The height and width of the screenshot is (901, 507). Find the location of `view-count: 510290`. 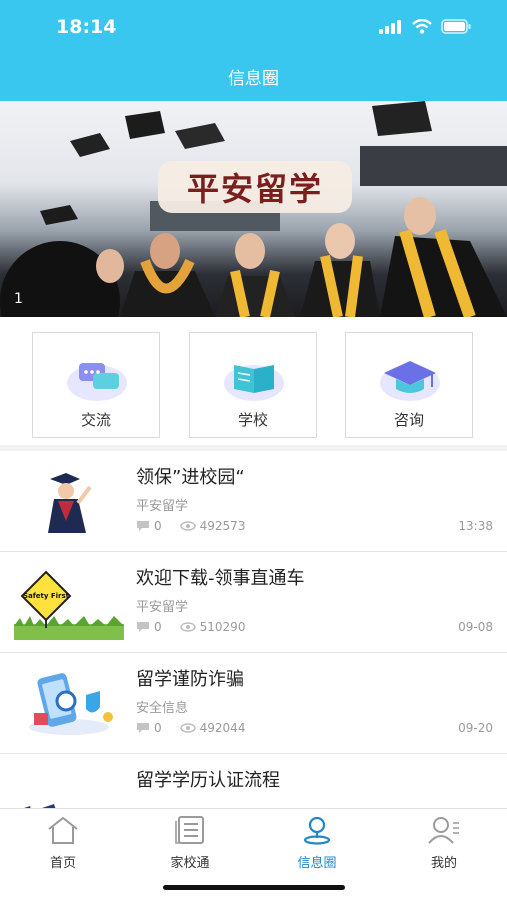

view-count: 510290 is located at coordinates (222, 627).